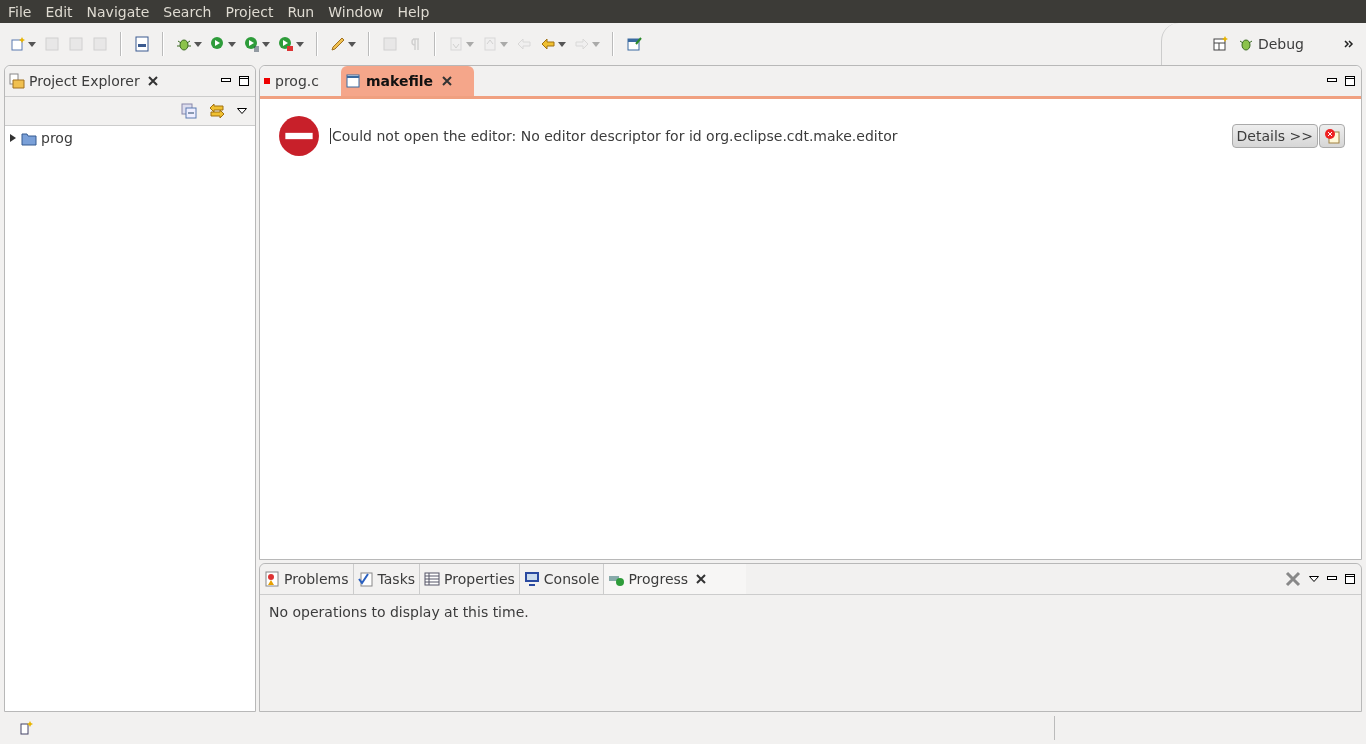 The image size is (1366, 744). Describe the element at coordinates (300, 11) in the screenshot. I see `menu-item: Run` at that location.